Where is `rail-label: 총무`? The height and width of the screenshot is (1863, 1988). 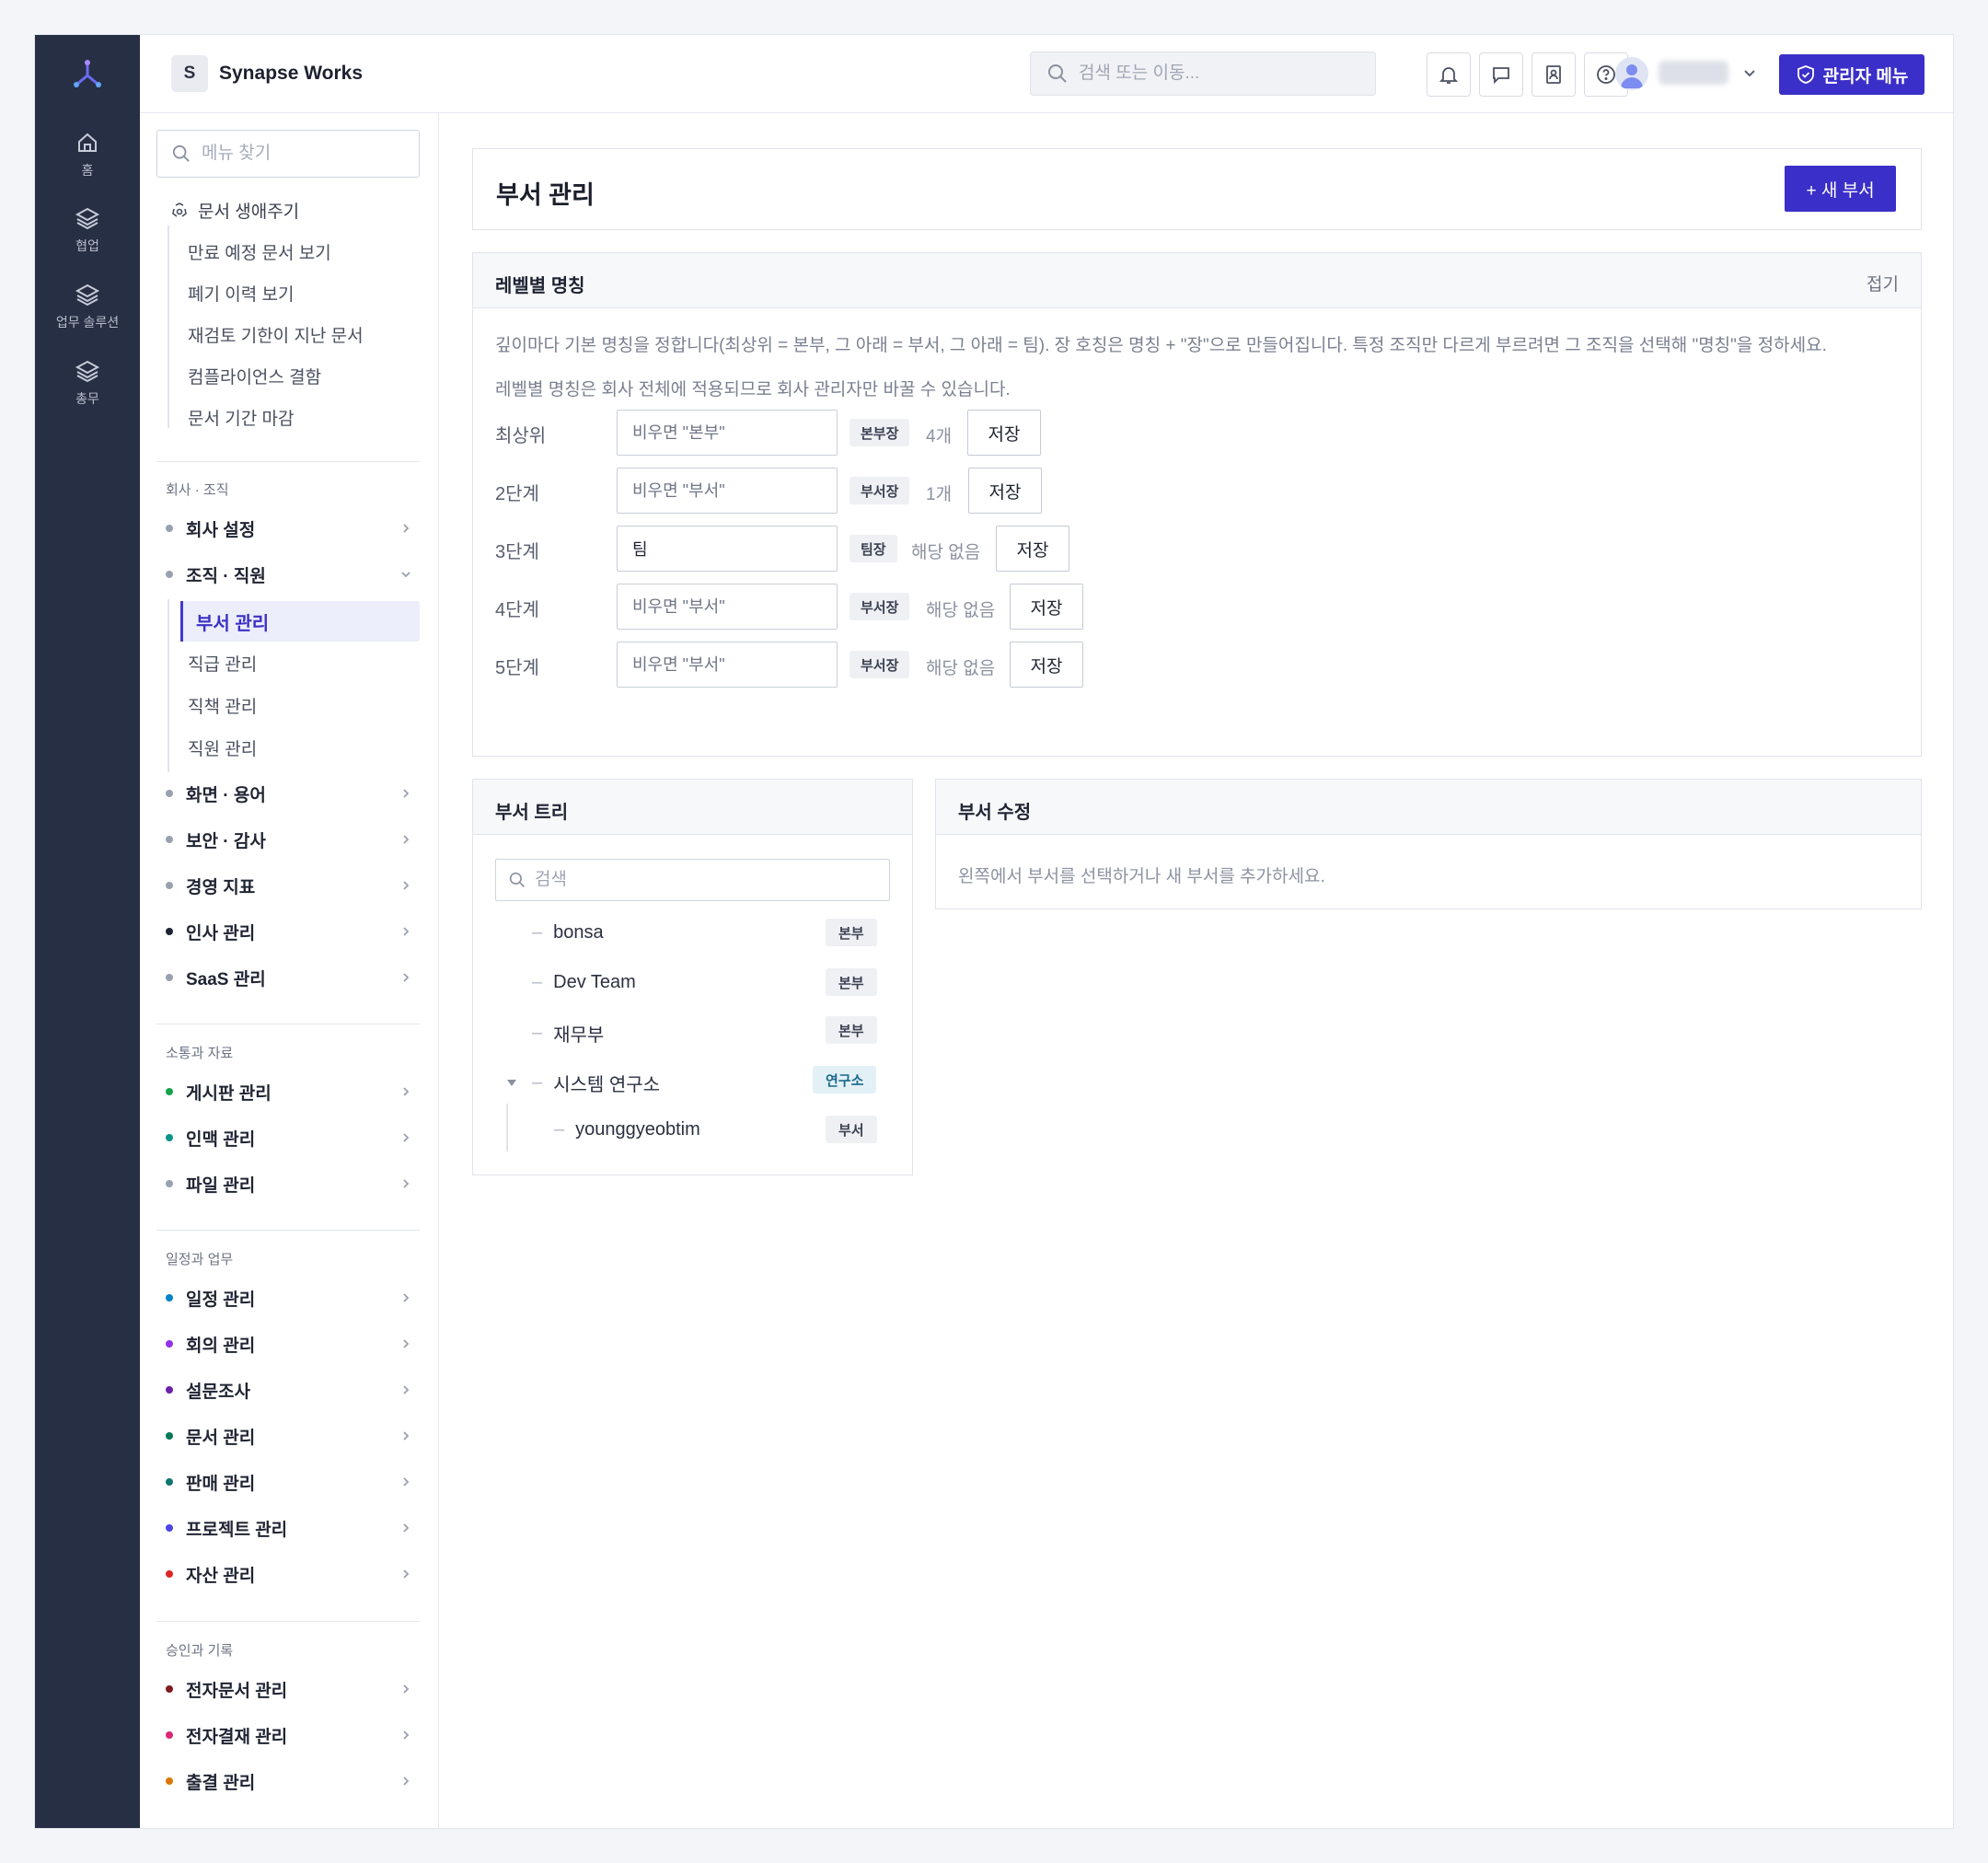
rail-label: 총무 is located at coordinates (87, 398).